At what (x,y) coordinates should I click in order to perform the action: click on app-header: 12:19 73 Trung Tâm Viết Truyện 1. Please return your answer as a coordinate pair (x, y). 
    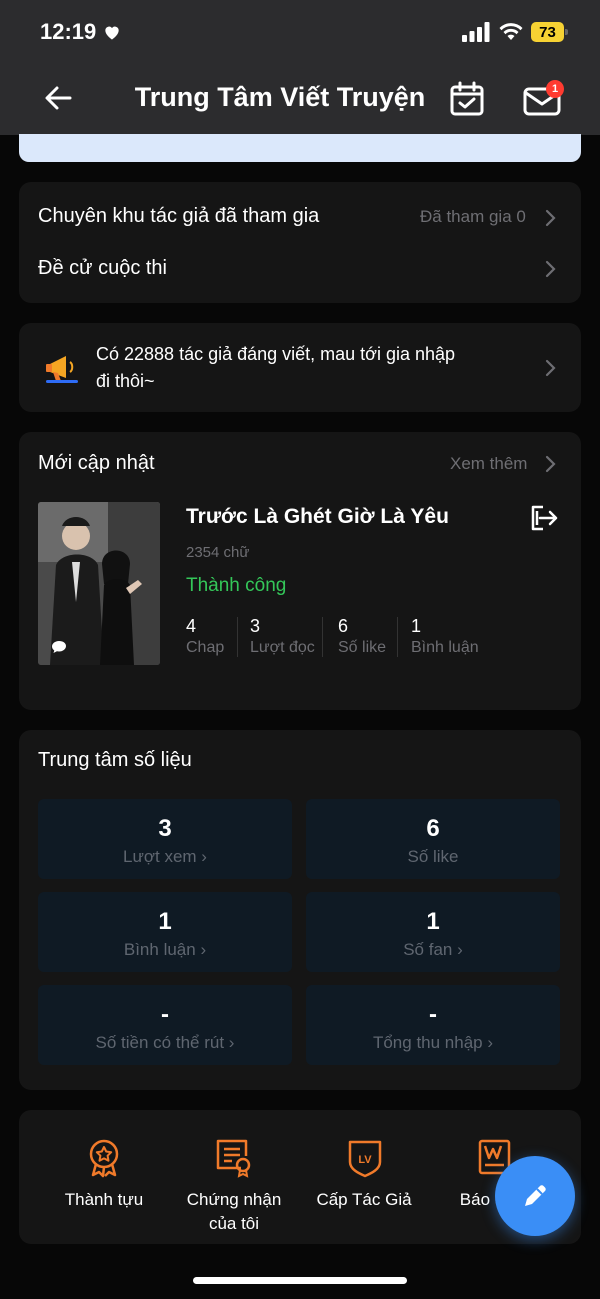
    Looking at the image, I should click on (300, 67).